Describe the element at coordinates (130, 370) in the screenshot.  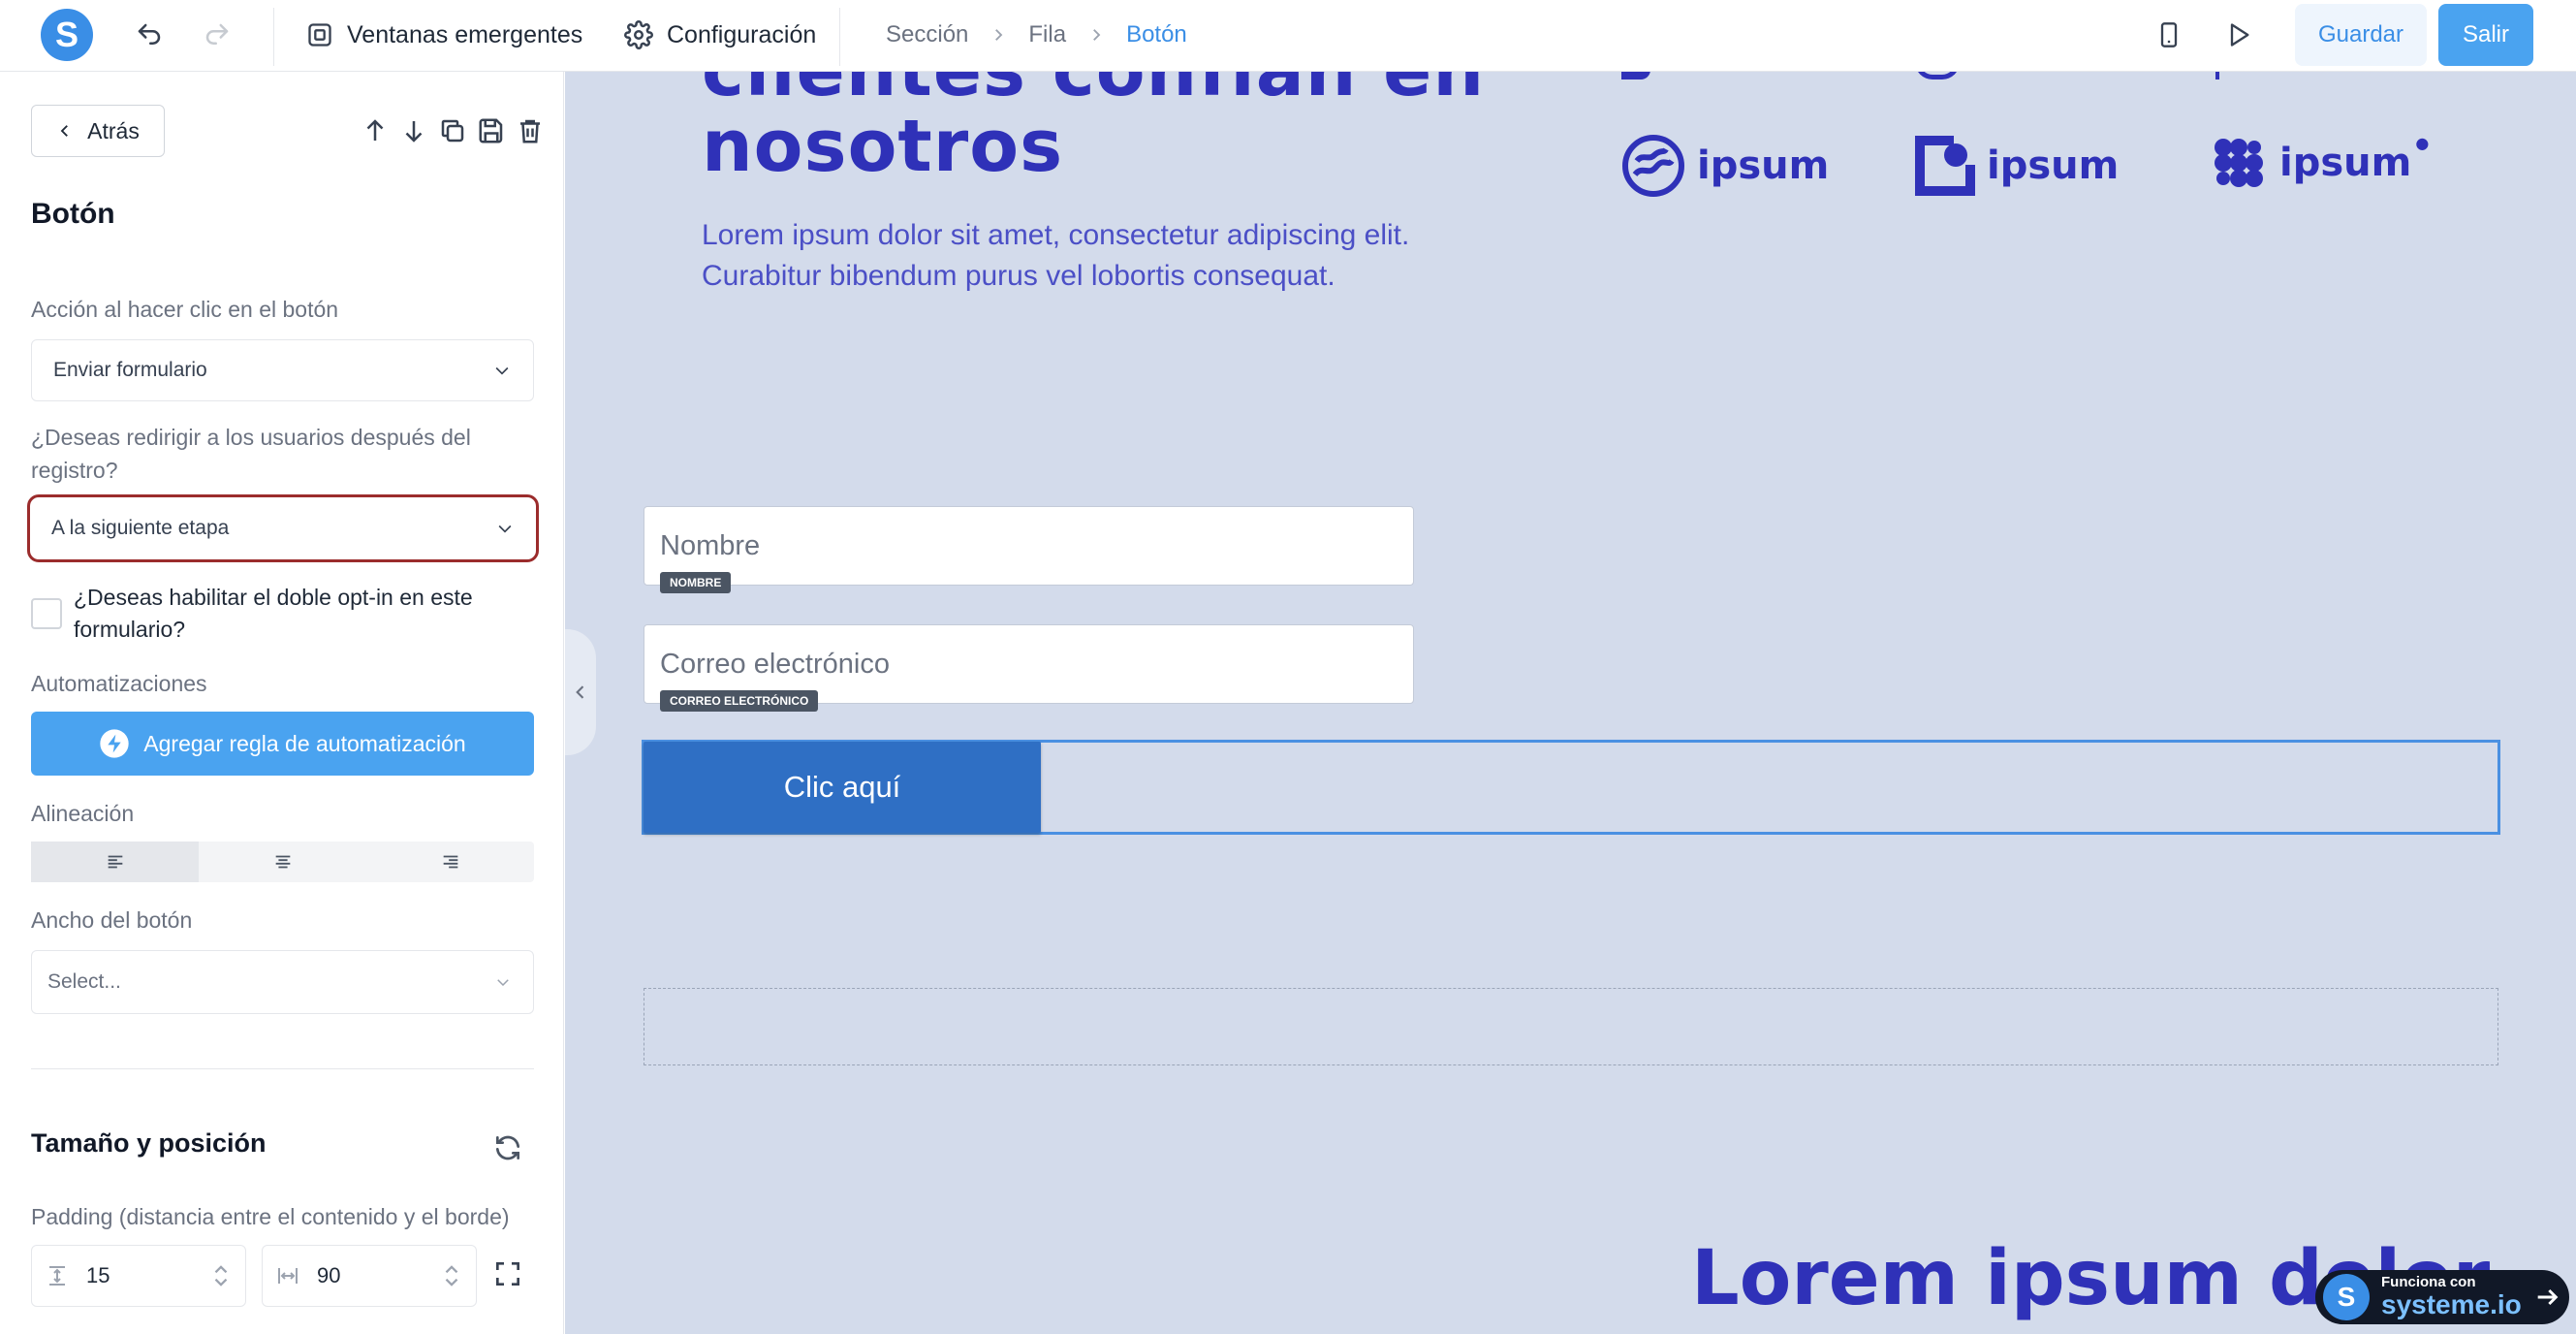
I see `click-action-value: Enviar formulario` at that location.